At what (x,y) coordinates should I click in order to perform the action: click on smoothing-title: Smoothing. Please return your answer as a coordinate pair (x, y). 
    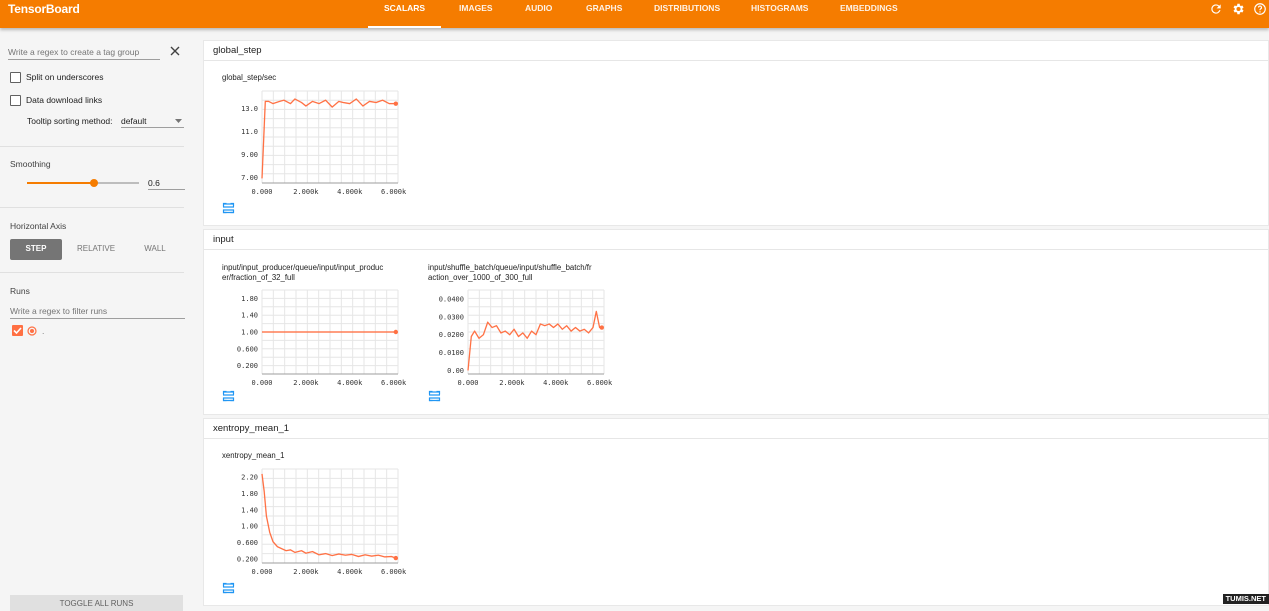
    Looking at the image, I should click on (30, 164).